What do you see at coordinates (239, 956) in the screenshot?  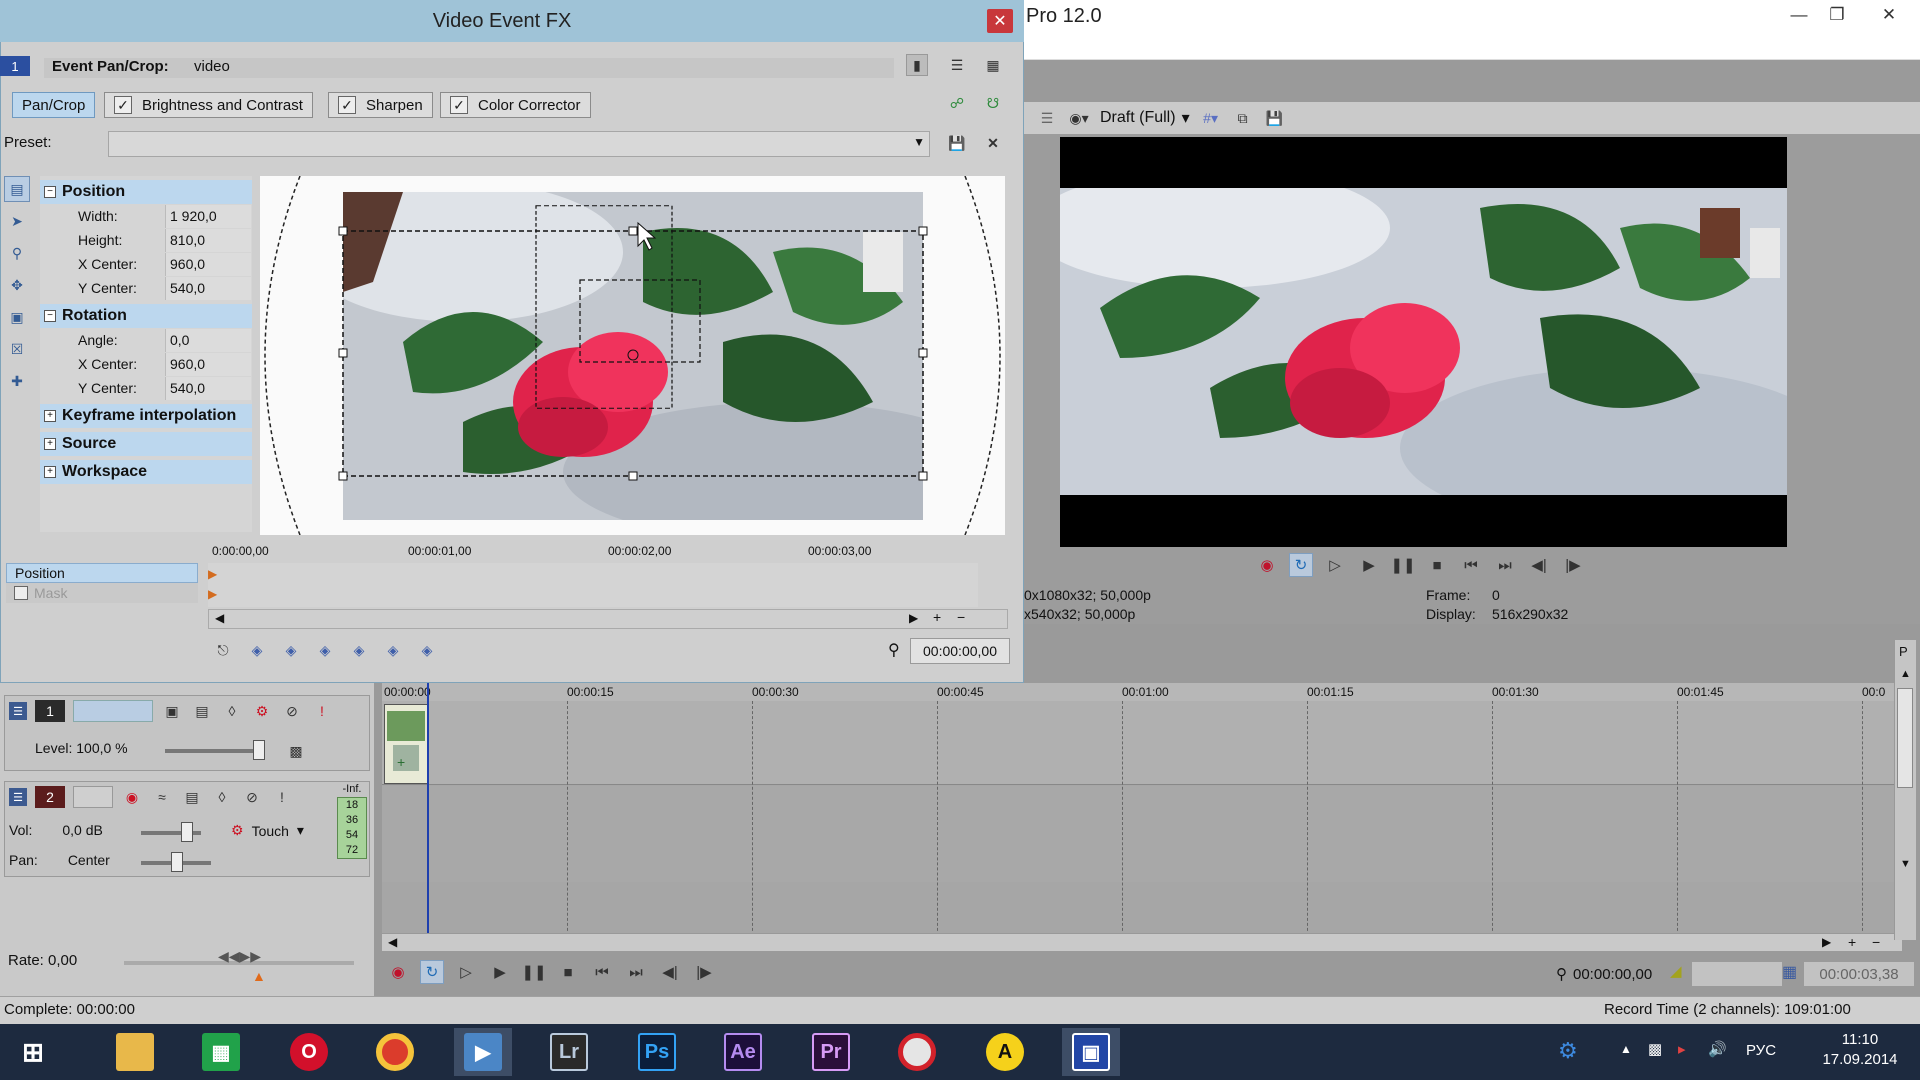 I see `rate-slider-handle: ◀◀▶▶` at bounding box center [239, 956].